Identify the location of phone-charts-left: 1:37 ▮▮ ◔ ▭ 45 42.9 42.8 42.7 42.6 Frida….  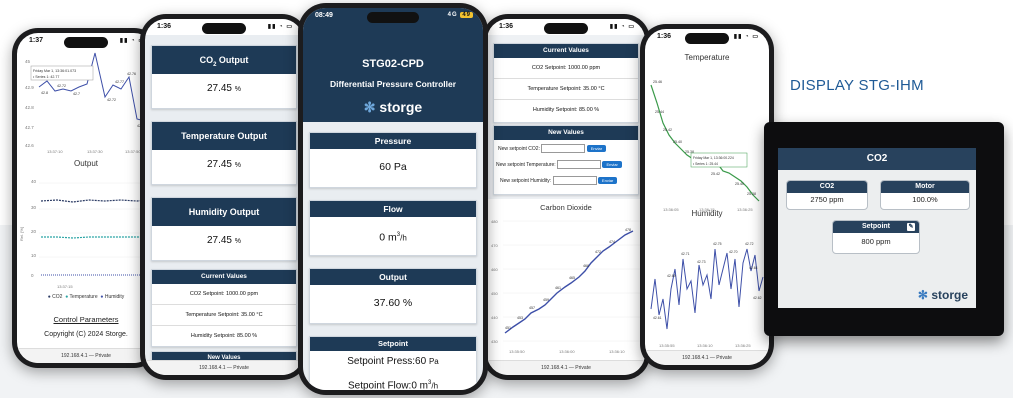
(86, 198).